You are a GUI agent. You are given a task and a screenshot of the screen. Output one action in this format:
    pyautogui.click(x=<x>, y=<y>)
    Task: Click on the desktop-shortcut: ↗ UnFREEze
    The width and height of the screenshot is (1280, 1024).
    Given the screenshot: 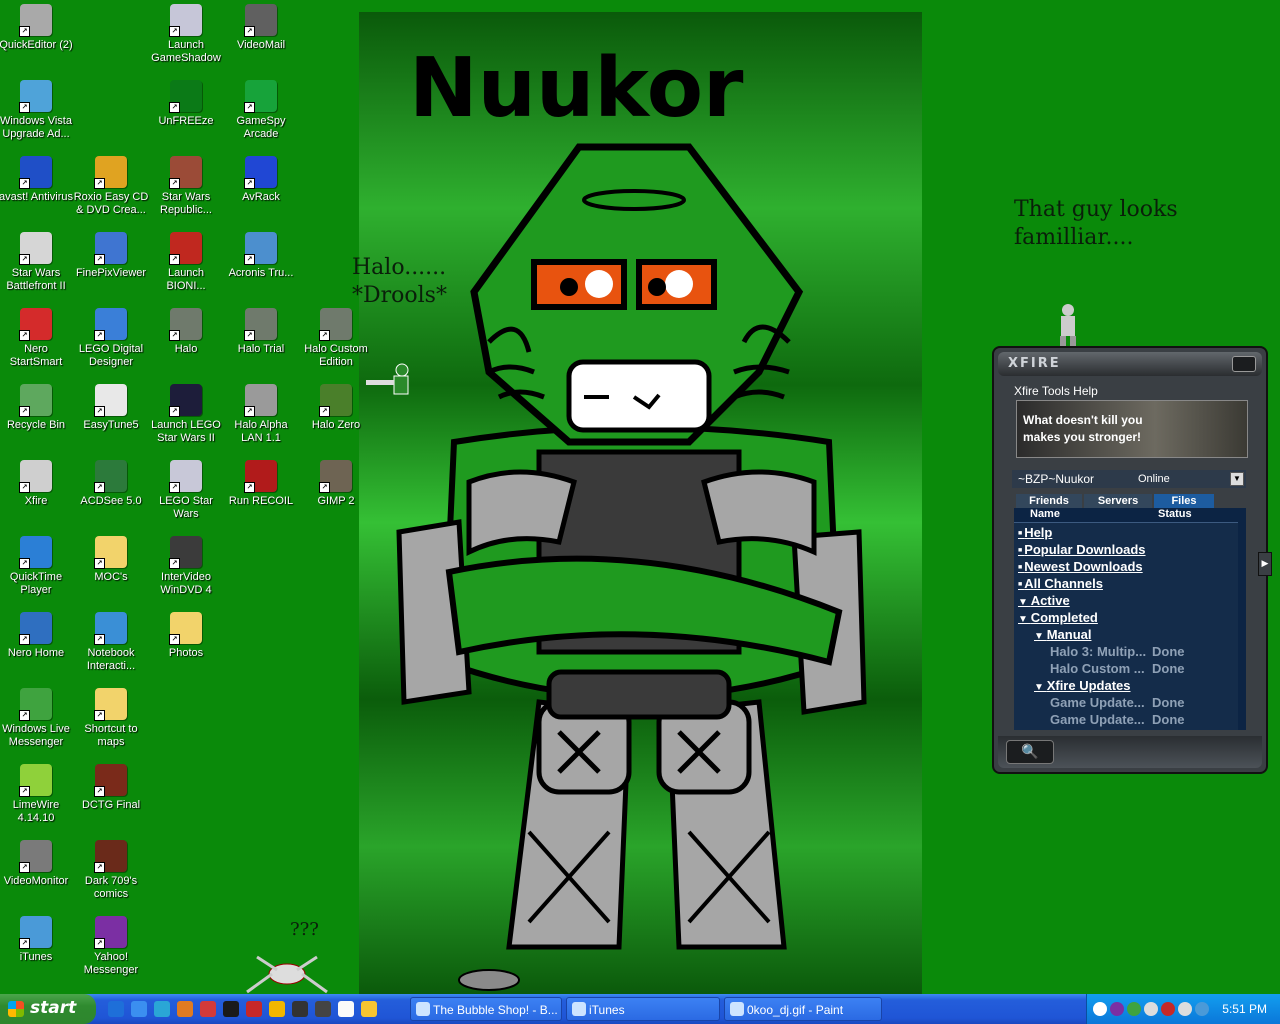 What is the action you would take?
    pyautogui.click(x=186, y=103)
    